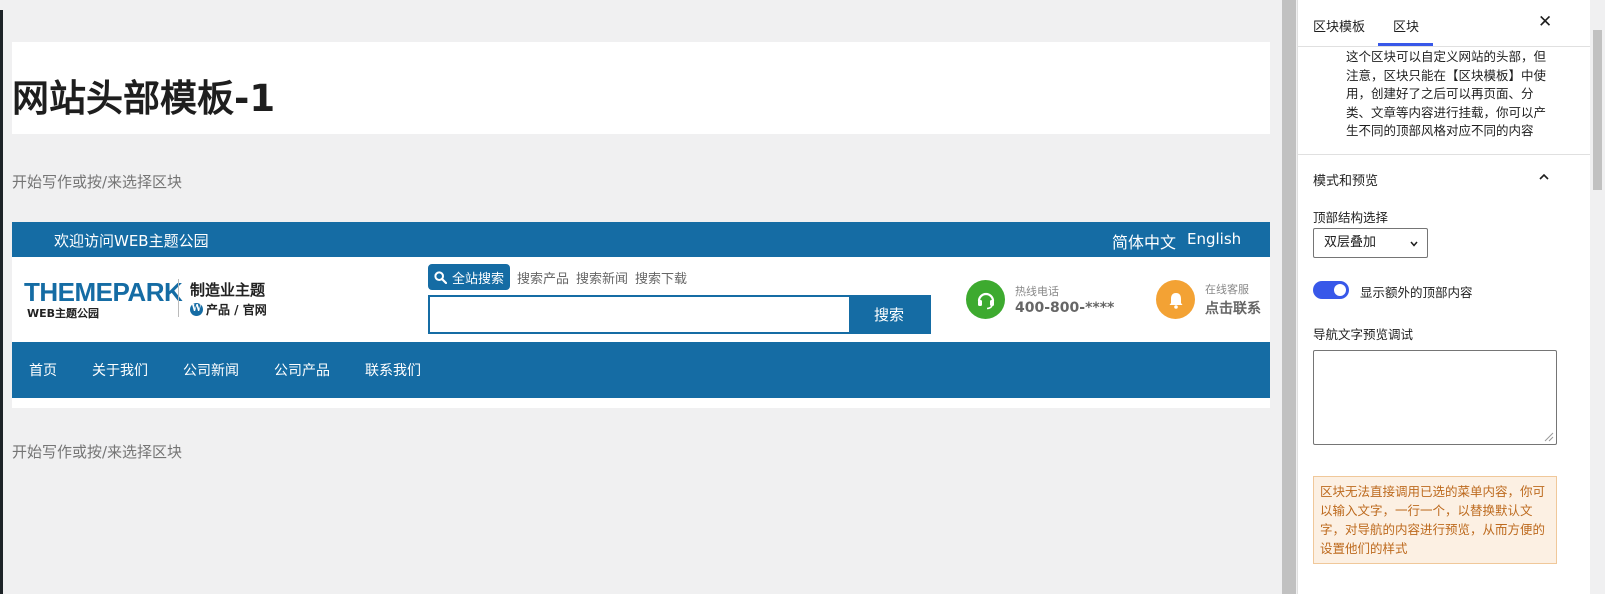  What do you see at coordinates (1405, 44) in the screenshot?
I see `active-tab-indicator` at bounding box center [1405, 44].